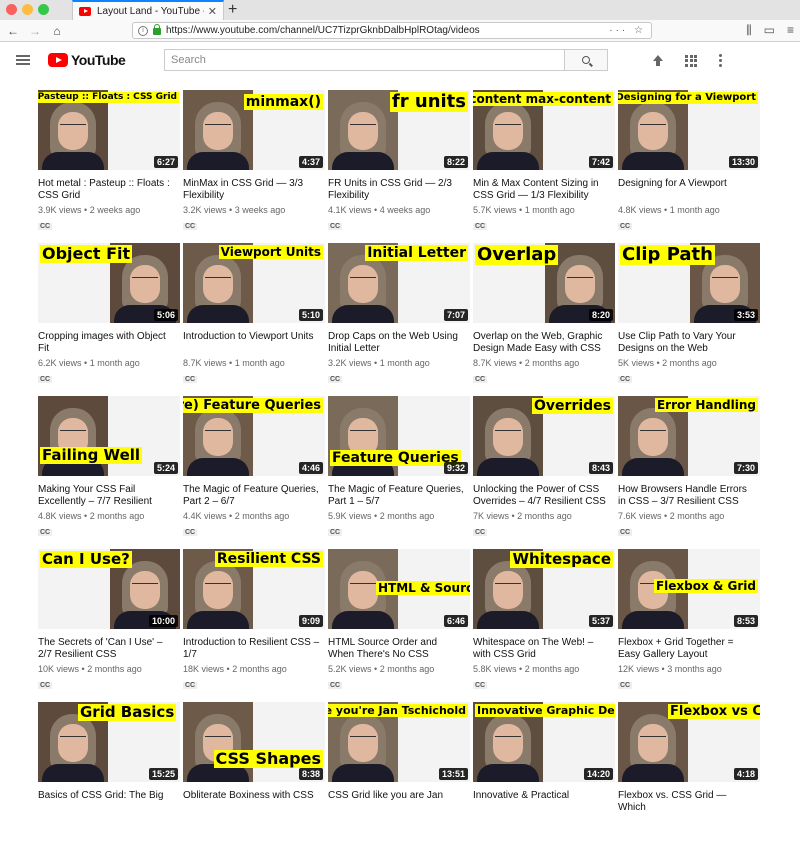 The image size is (800, 855). I want to click on more-options-icon, so click(720, 60).